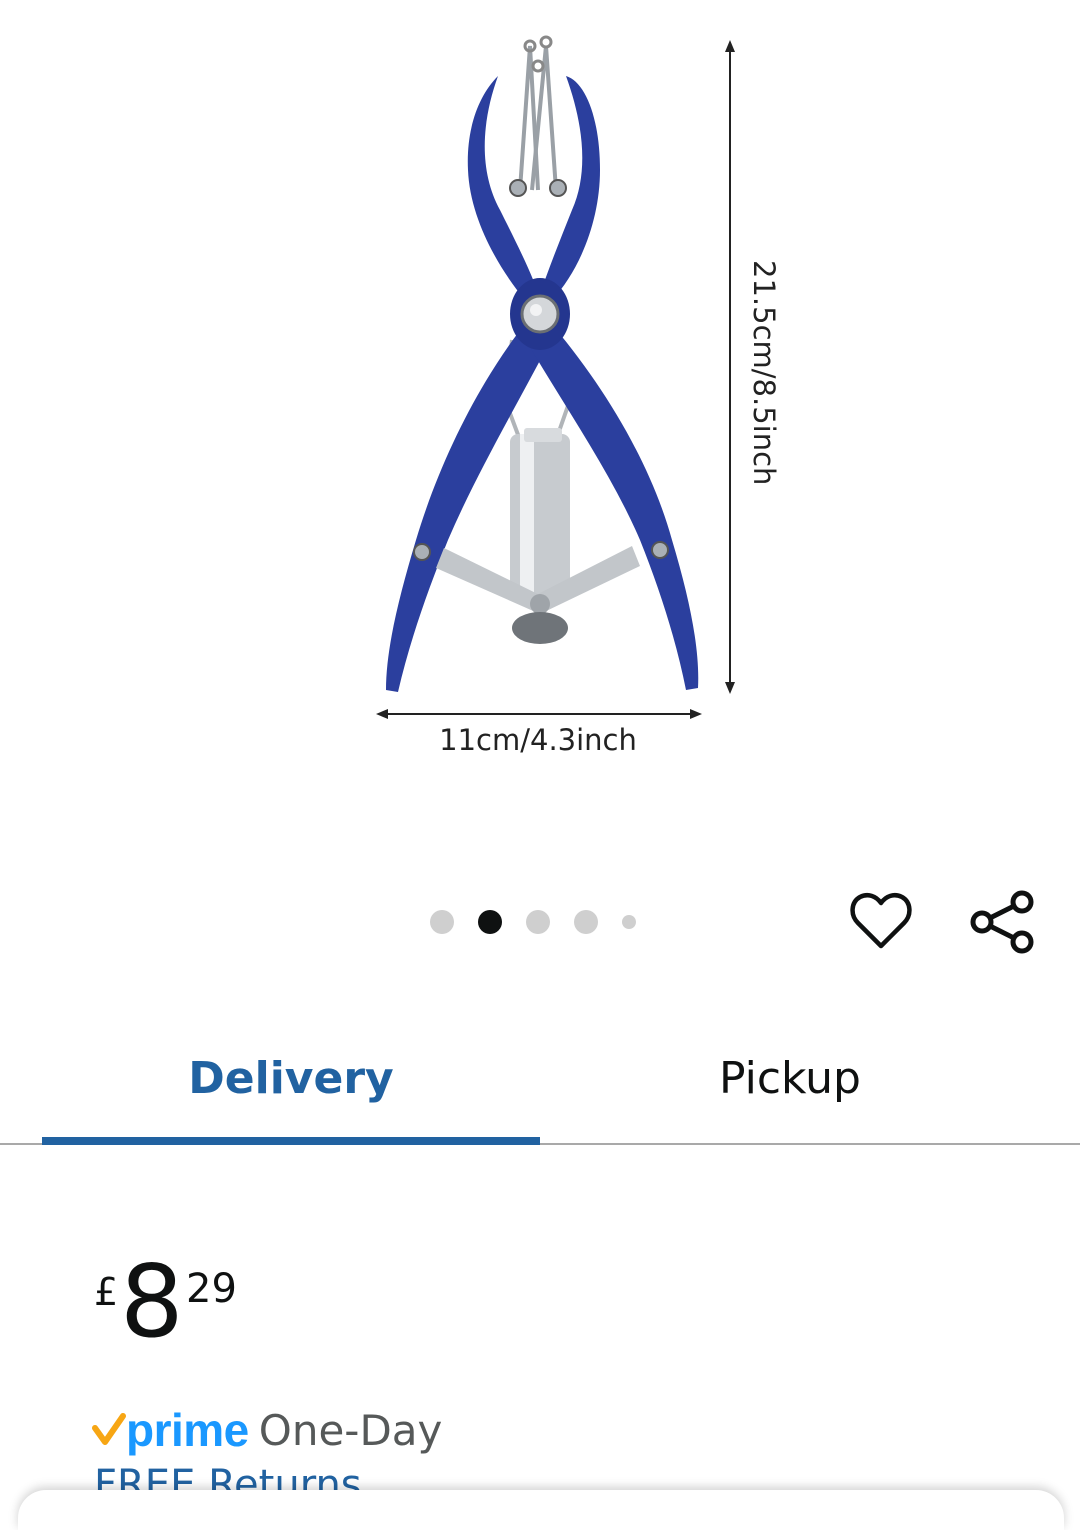  Describe the element at coordinates (541, 1510) in the screenshot. I see `bottom-sheet` at that location.